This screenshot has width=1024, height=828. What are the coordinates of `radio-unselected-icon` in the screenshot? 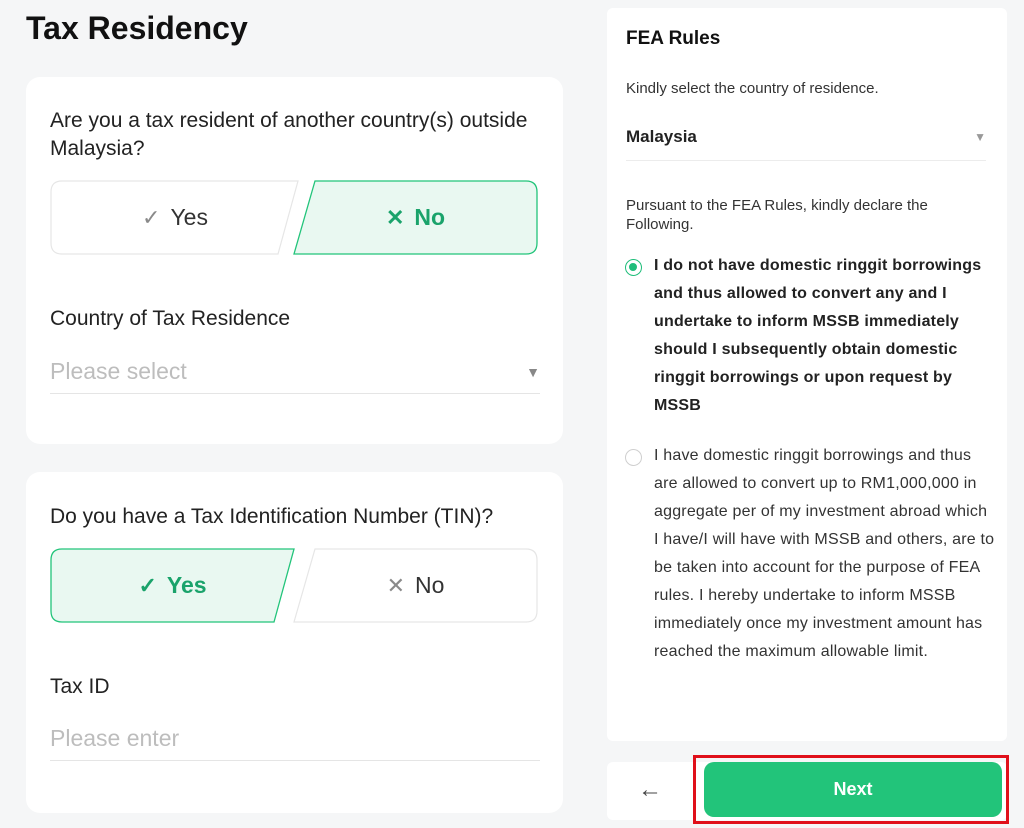 It's located at (633, 457).